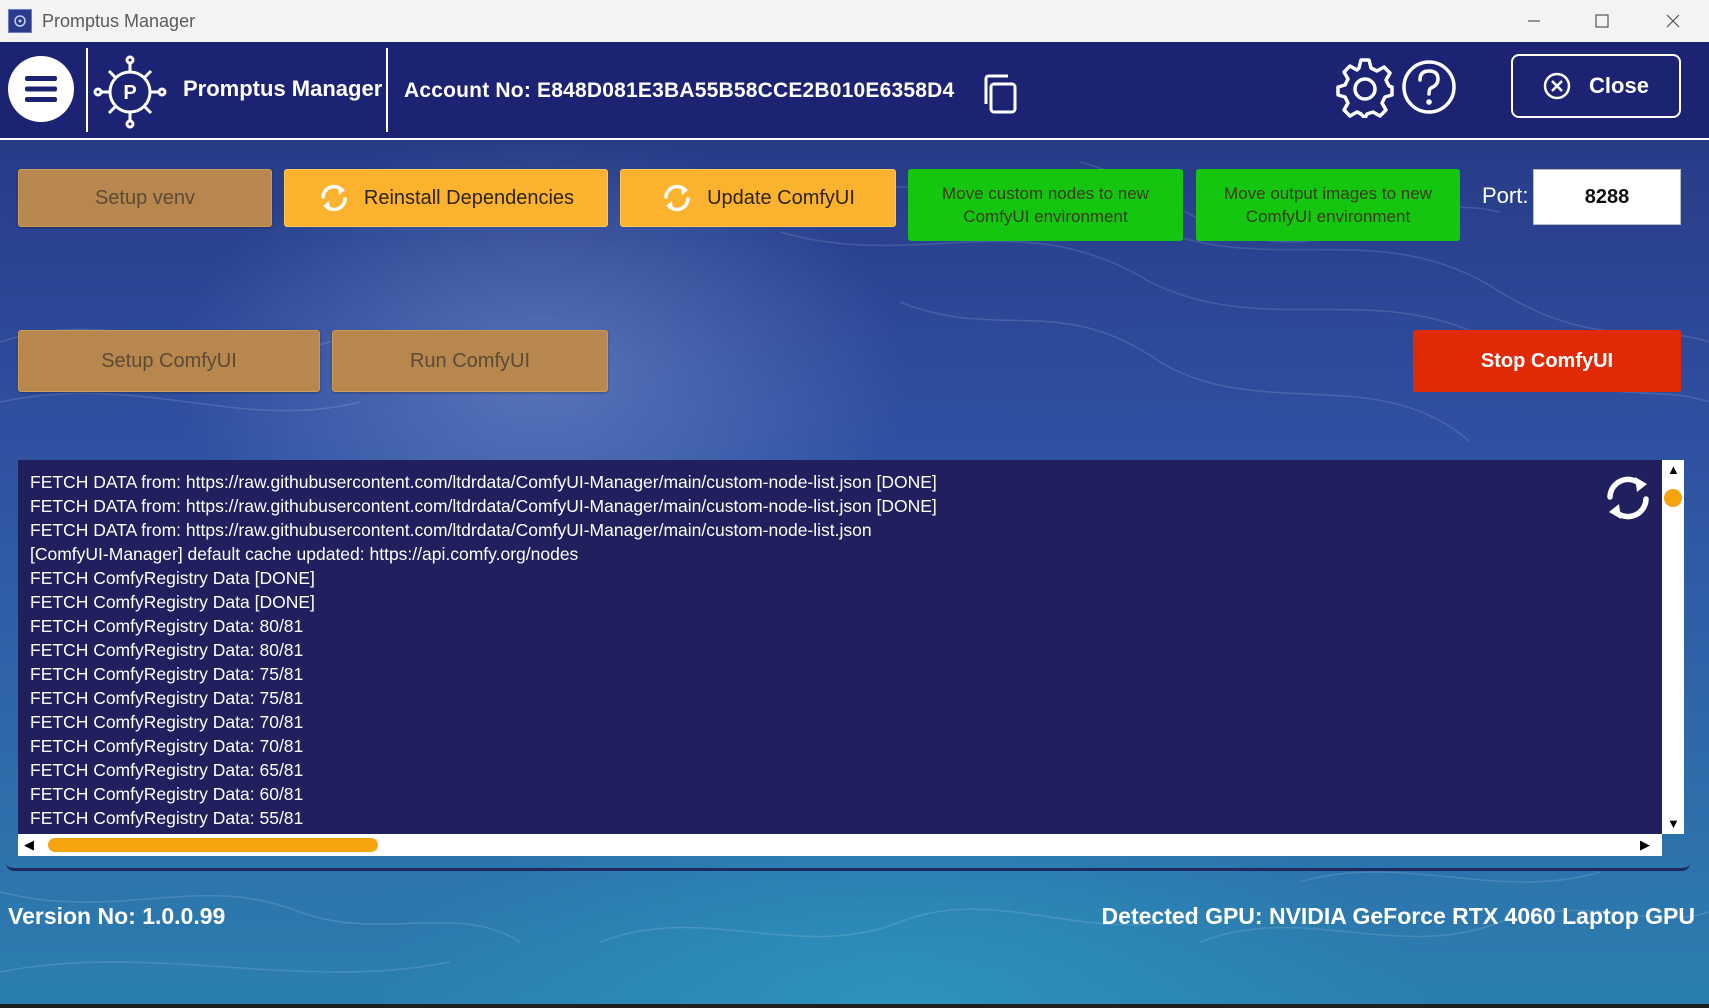 The width and height of the screenshot is (1709, 1008). Describe the element at coordinates (1328, 193) in the screenshot. I see `move-output-images-label-line1: Move output images to new` at that location.